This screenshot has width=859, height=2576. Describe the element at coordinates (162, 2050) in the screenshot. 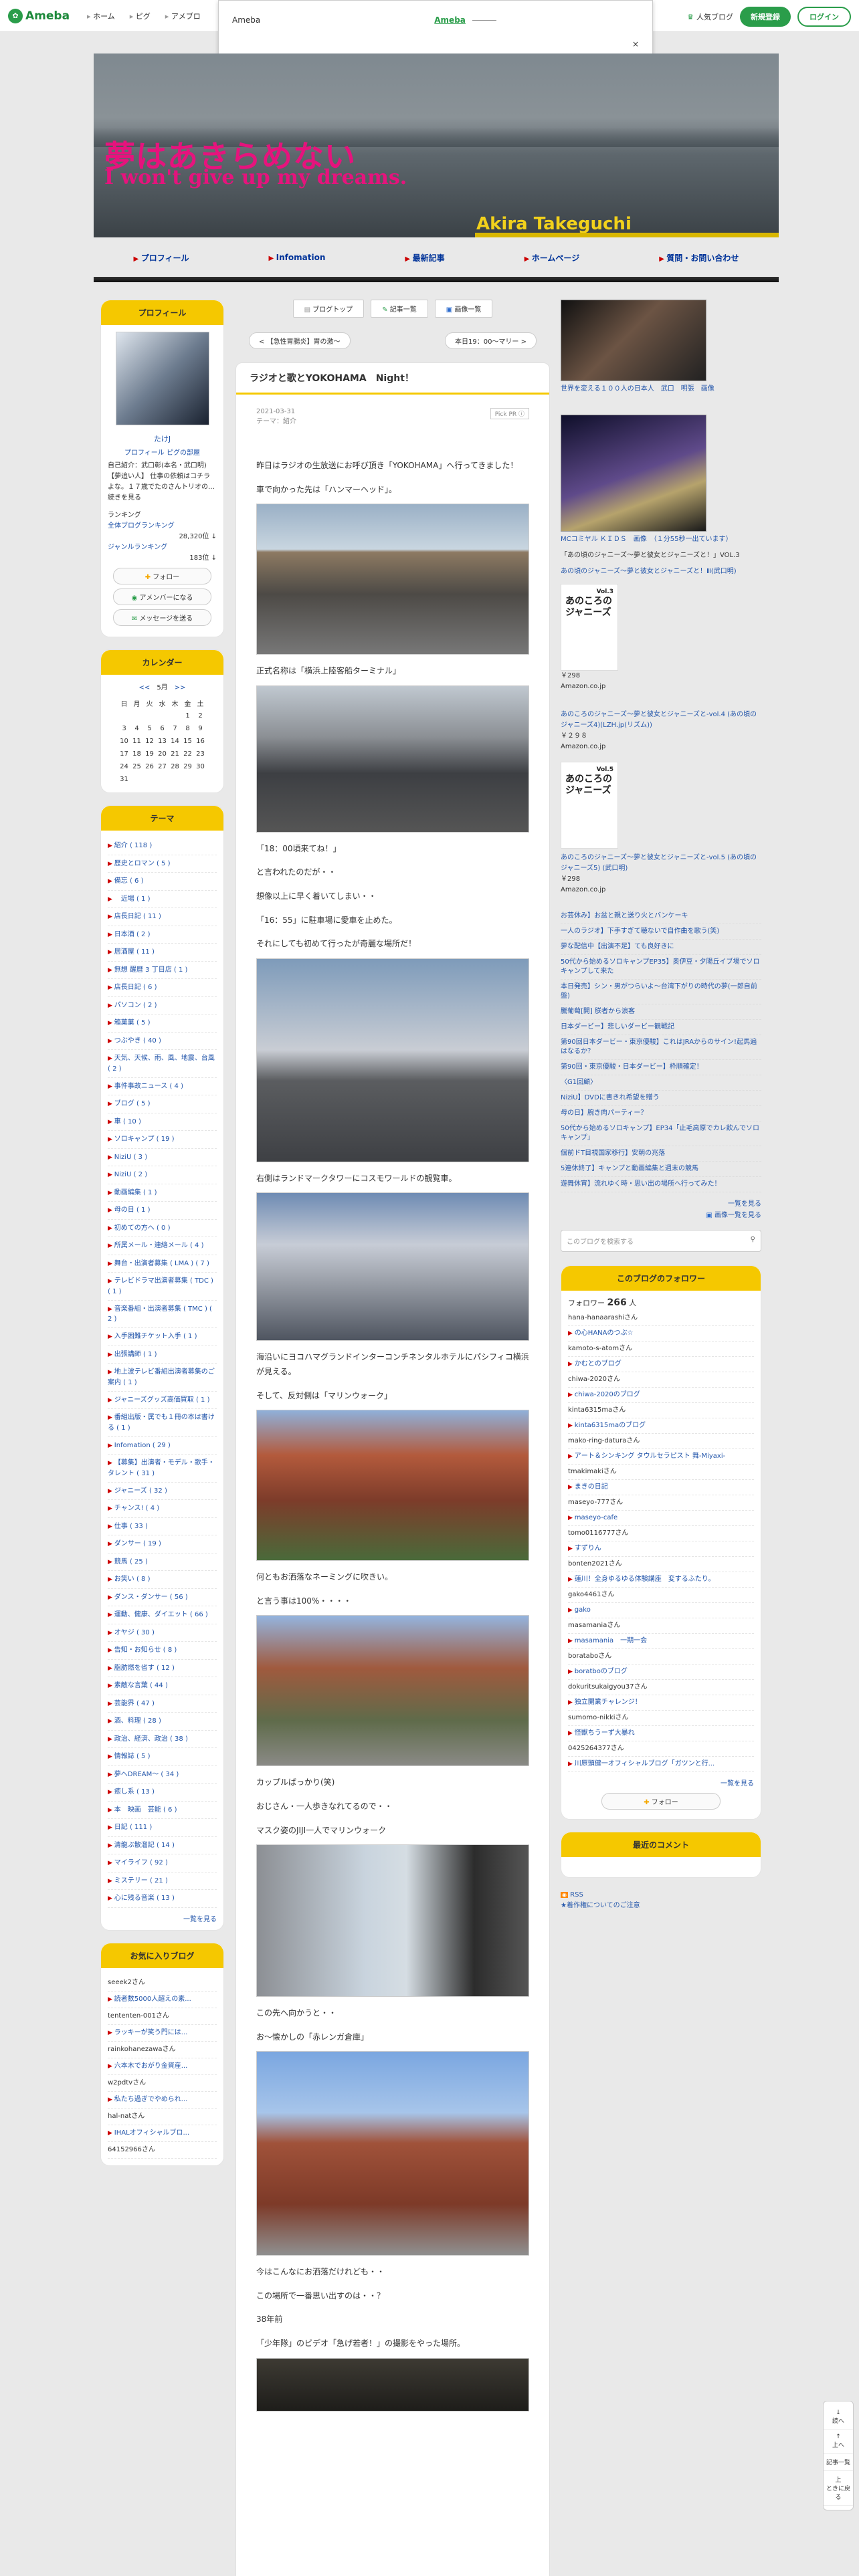

I see `favorite-user: rainkohanezawaさん` at that location.